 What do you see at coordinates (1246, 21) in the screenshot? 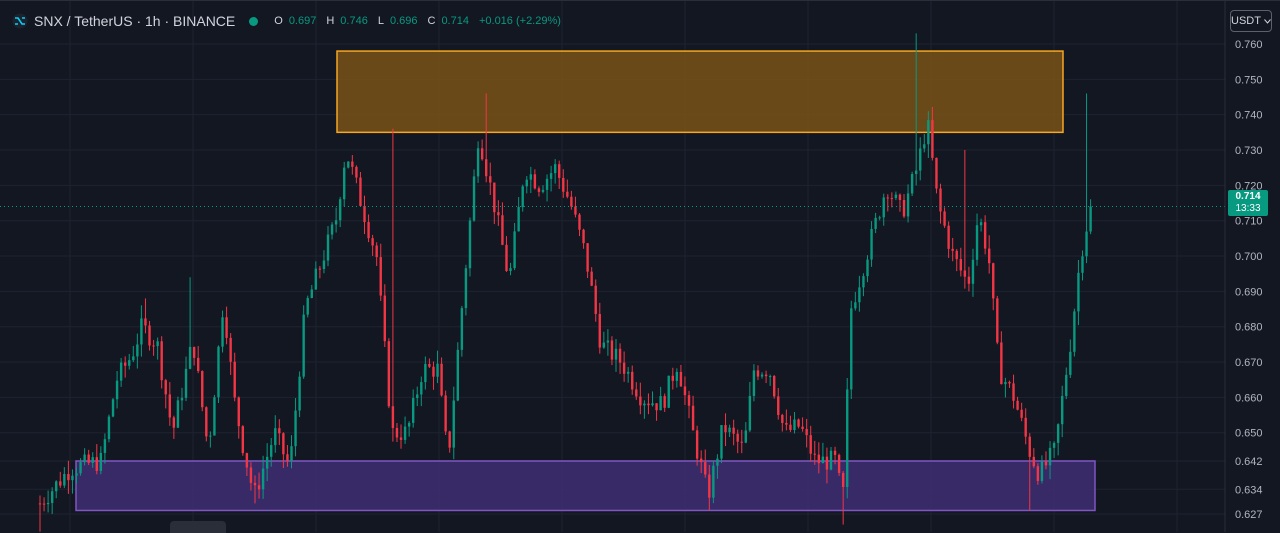
I see `currency-label: USDT` at bounding box center [1246, 21].